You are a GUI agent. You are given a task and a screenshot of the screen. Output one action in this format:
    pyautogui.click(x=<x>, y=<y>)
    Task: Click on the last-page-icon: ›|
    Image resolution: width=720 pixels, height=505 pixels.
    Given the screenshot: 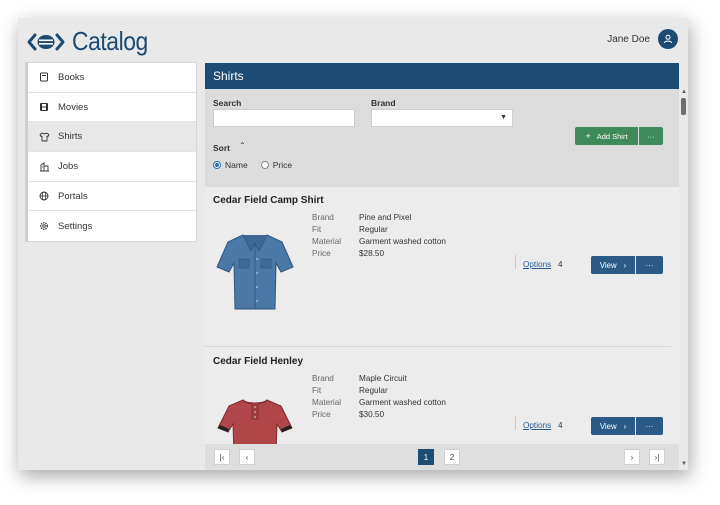 What is the action you would take?
    pyautogui.click(x=657, y=457)
    